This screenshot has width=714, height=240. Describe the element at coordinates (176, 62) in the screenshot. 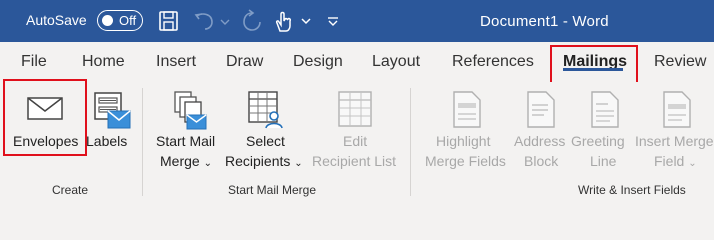

I see `tab-insert: Insert` at that location.